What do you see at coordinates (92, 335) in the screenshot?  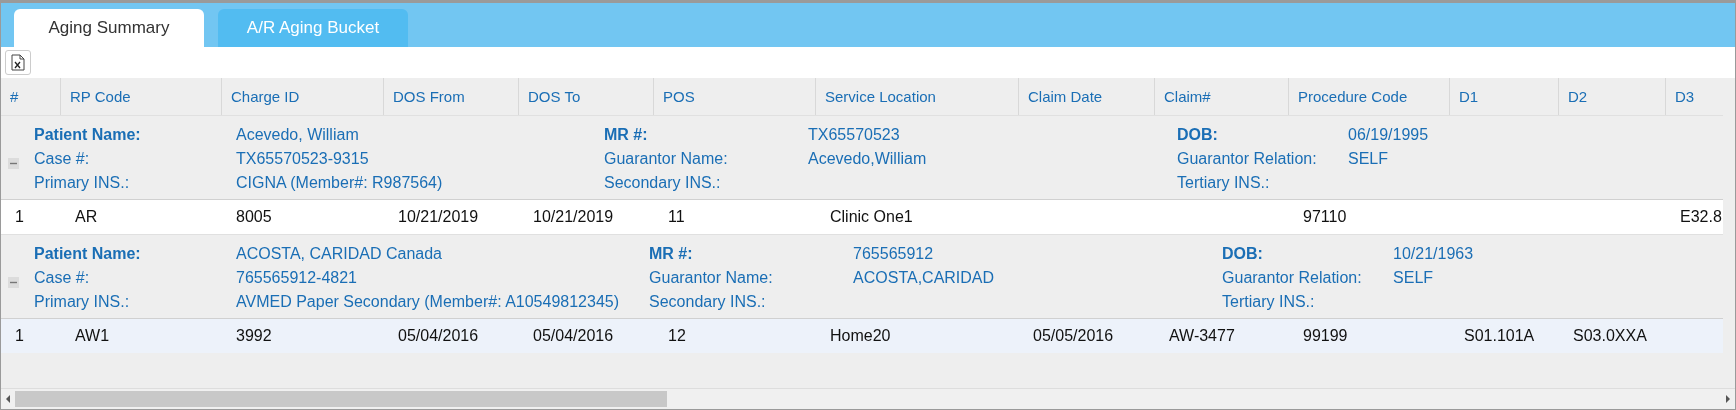 I see `table-cell: AW1` at bounding box center [92, 335].